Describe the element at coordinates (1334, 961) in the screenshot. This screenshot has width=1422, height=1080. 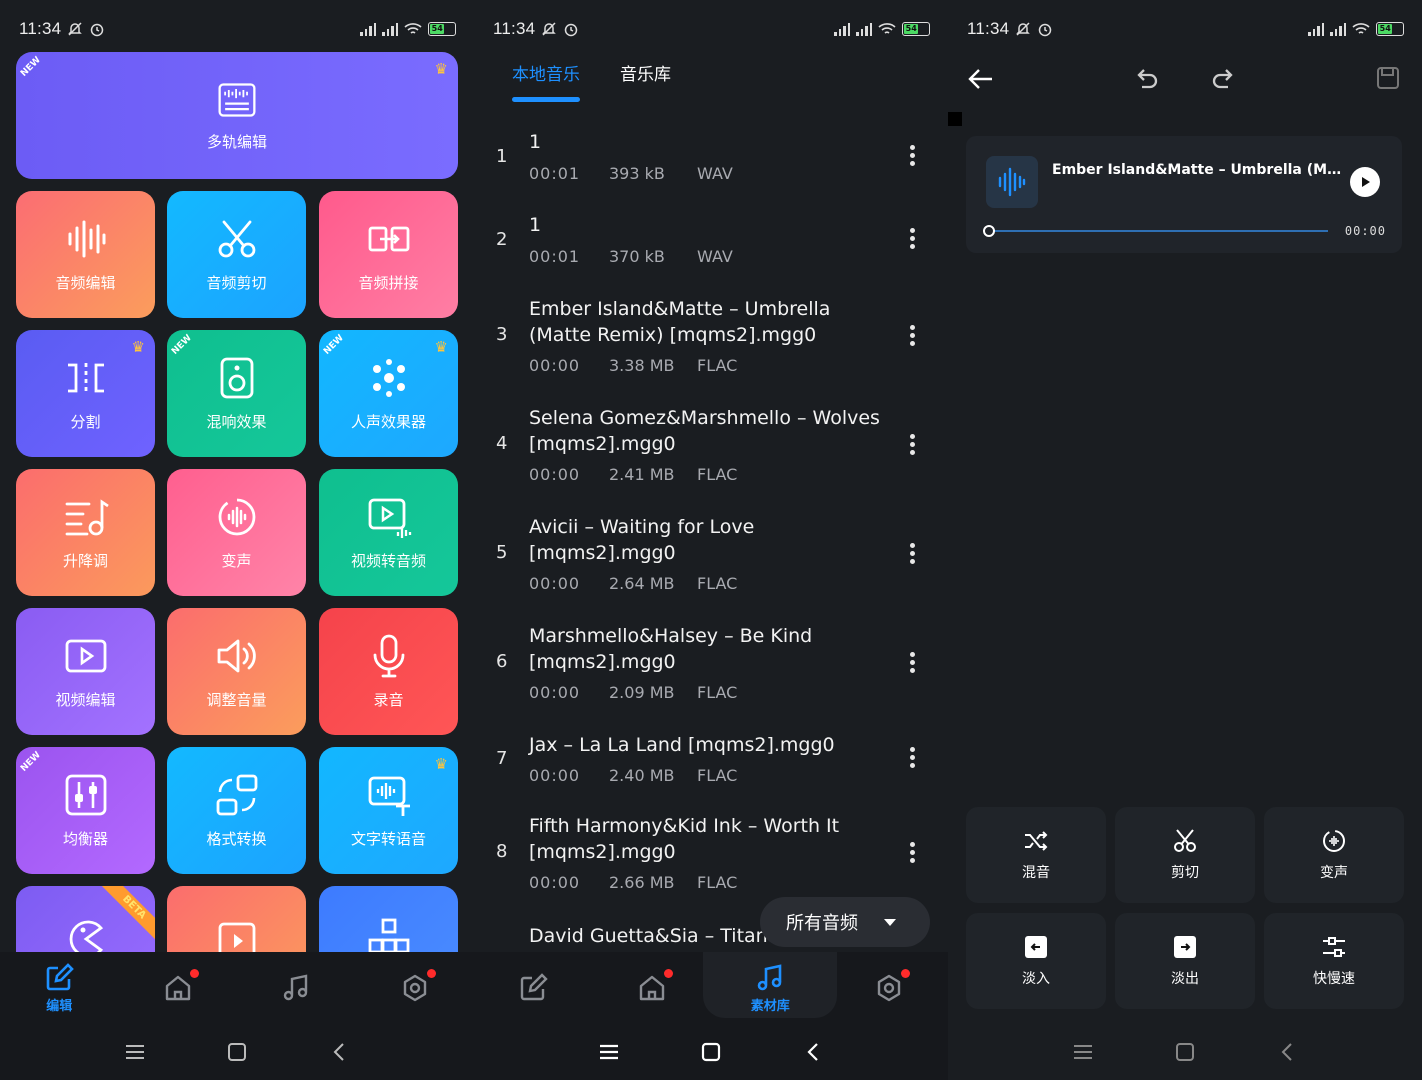
I see `tool-speed: 快慢速` at that location.